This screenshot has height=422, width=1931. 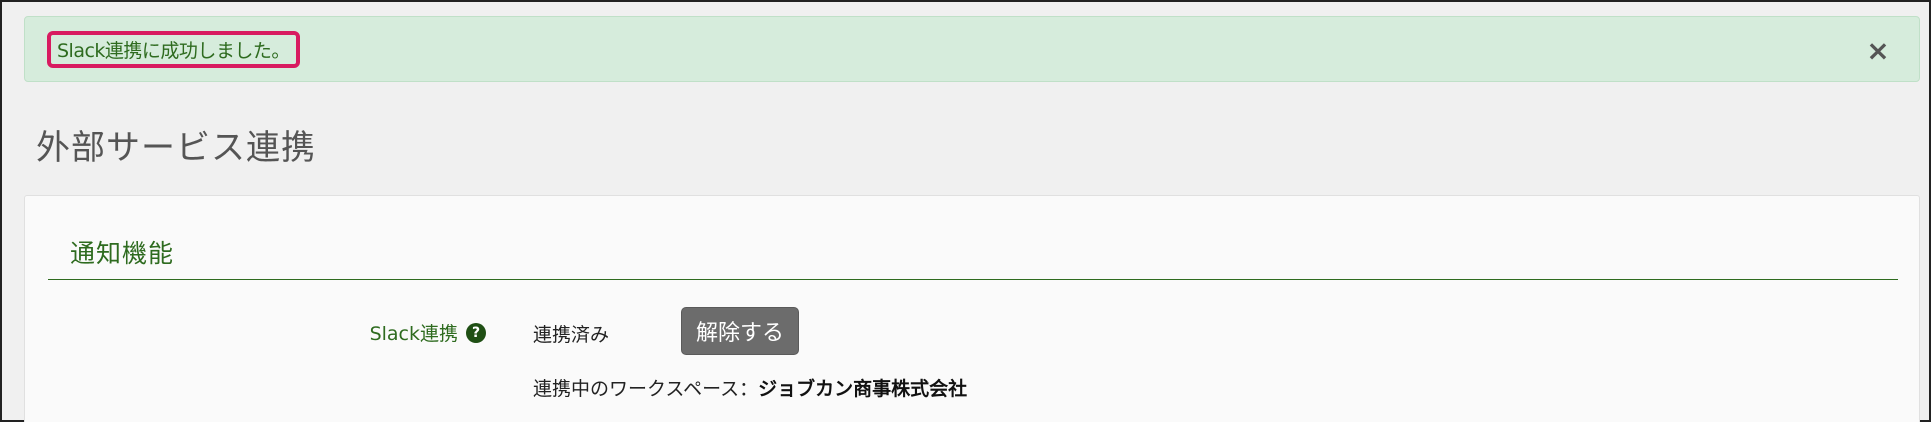 I want to click on slack-label-text: Slack連携, so click(x=413, y=334).